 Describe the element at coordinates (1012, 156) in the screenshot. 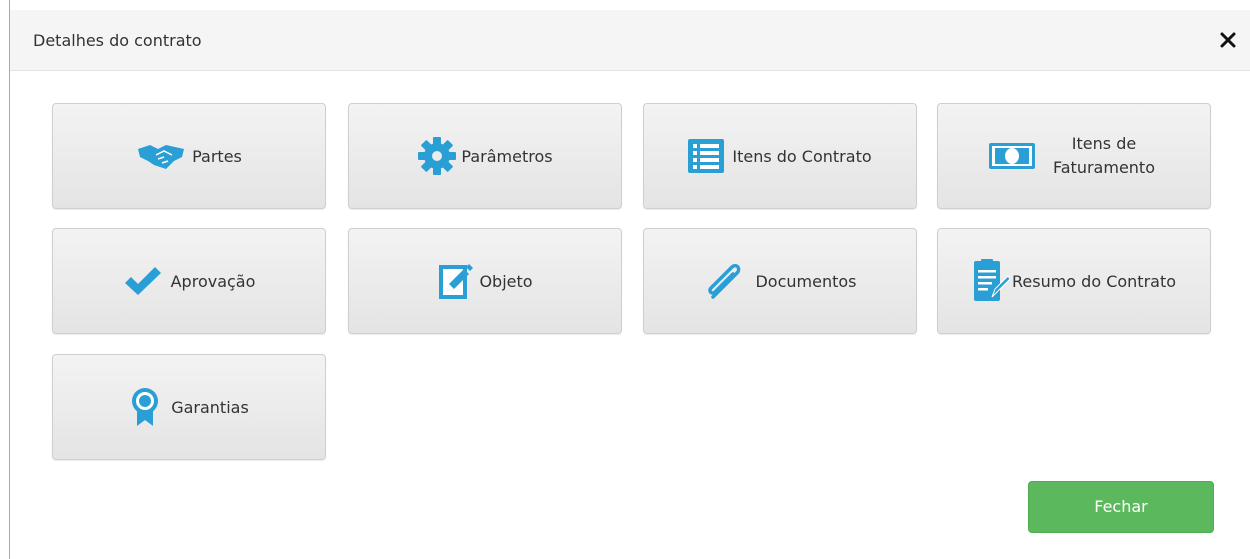

I see `money-icon` at that location.